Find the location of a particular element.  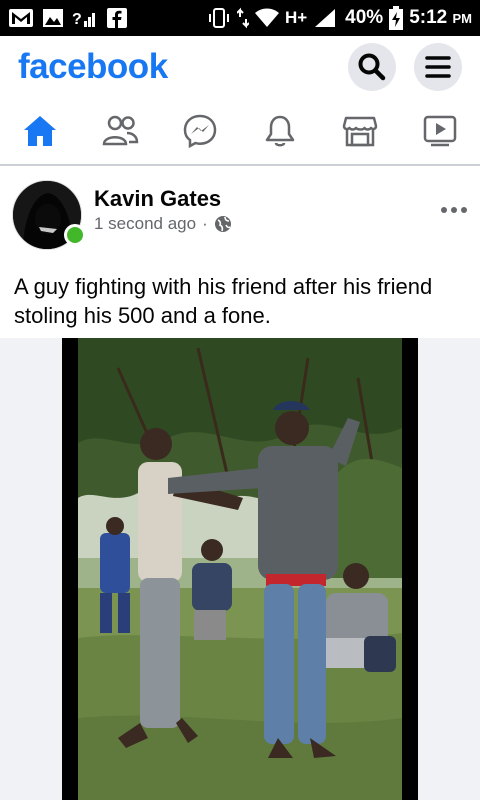

video-icon is located at coordinates (440, 131).